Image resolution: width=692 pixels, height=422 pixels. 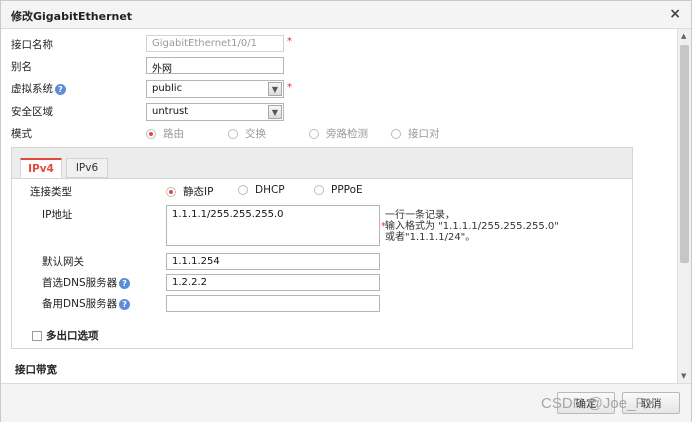 What do you see at coordinates (273, 225) in the screenshot?
I see `ip-address-textarea: 1.1.1.1/255.255.255.0` at bounding box center [273, 225].